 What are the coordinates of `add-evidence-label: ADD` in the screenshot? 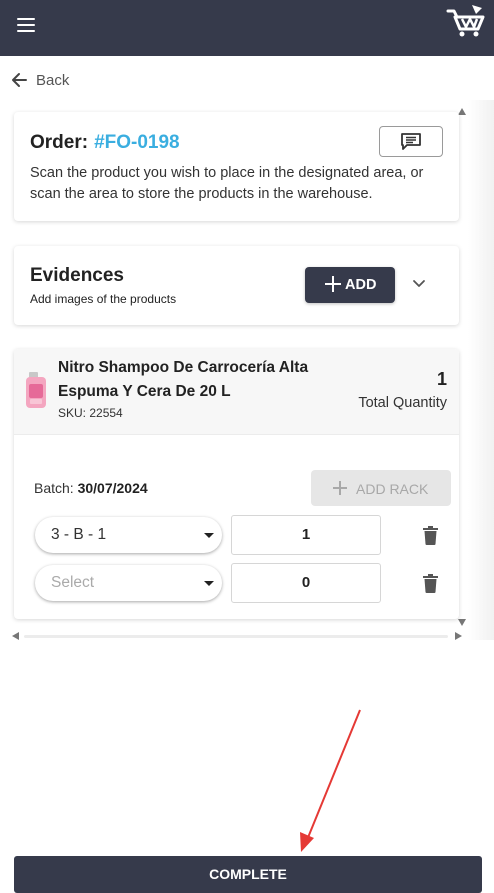 It's located at (361, 285).